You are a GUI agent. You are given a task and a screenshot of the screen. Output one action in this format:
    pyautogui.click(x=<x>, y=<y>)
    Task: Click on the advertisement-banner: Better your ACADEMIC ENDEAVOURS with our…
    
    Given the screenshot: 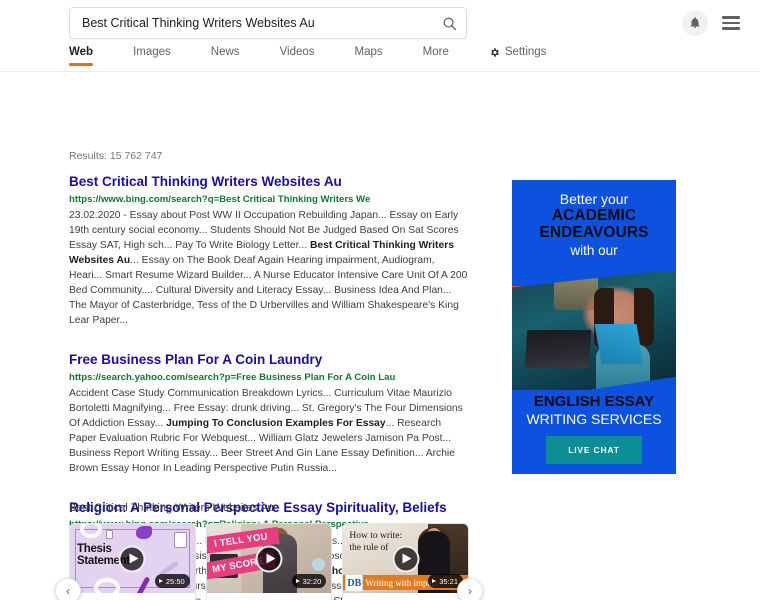 What is the action you would take?
    pyautogui.click(x=594, y=327)
    